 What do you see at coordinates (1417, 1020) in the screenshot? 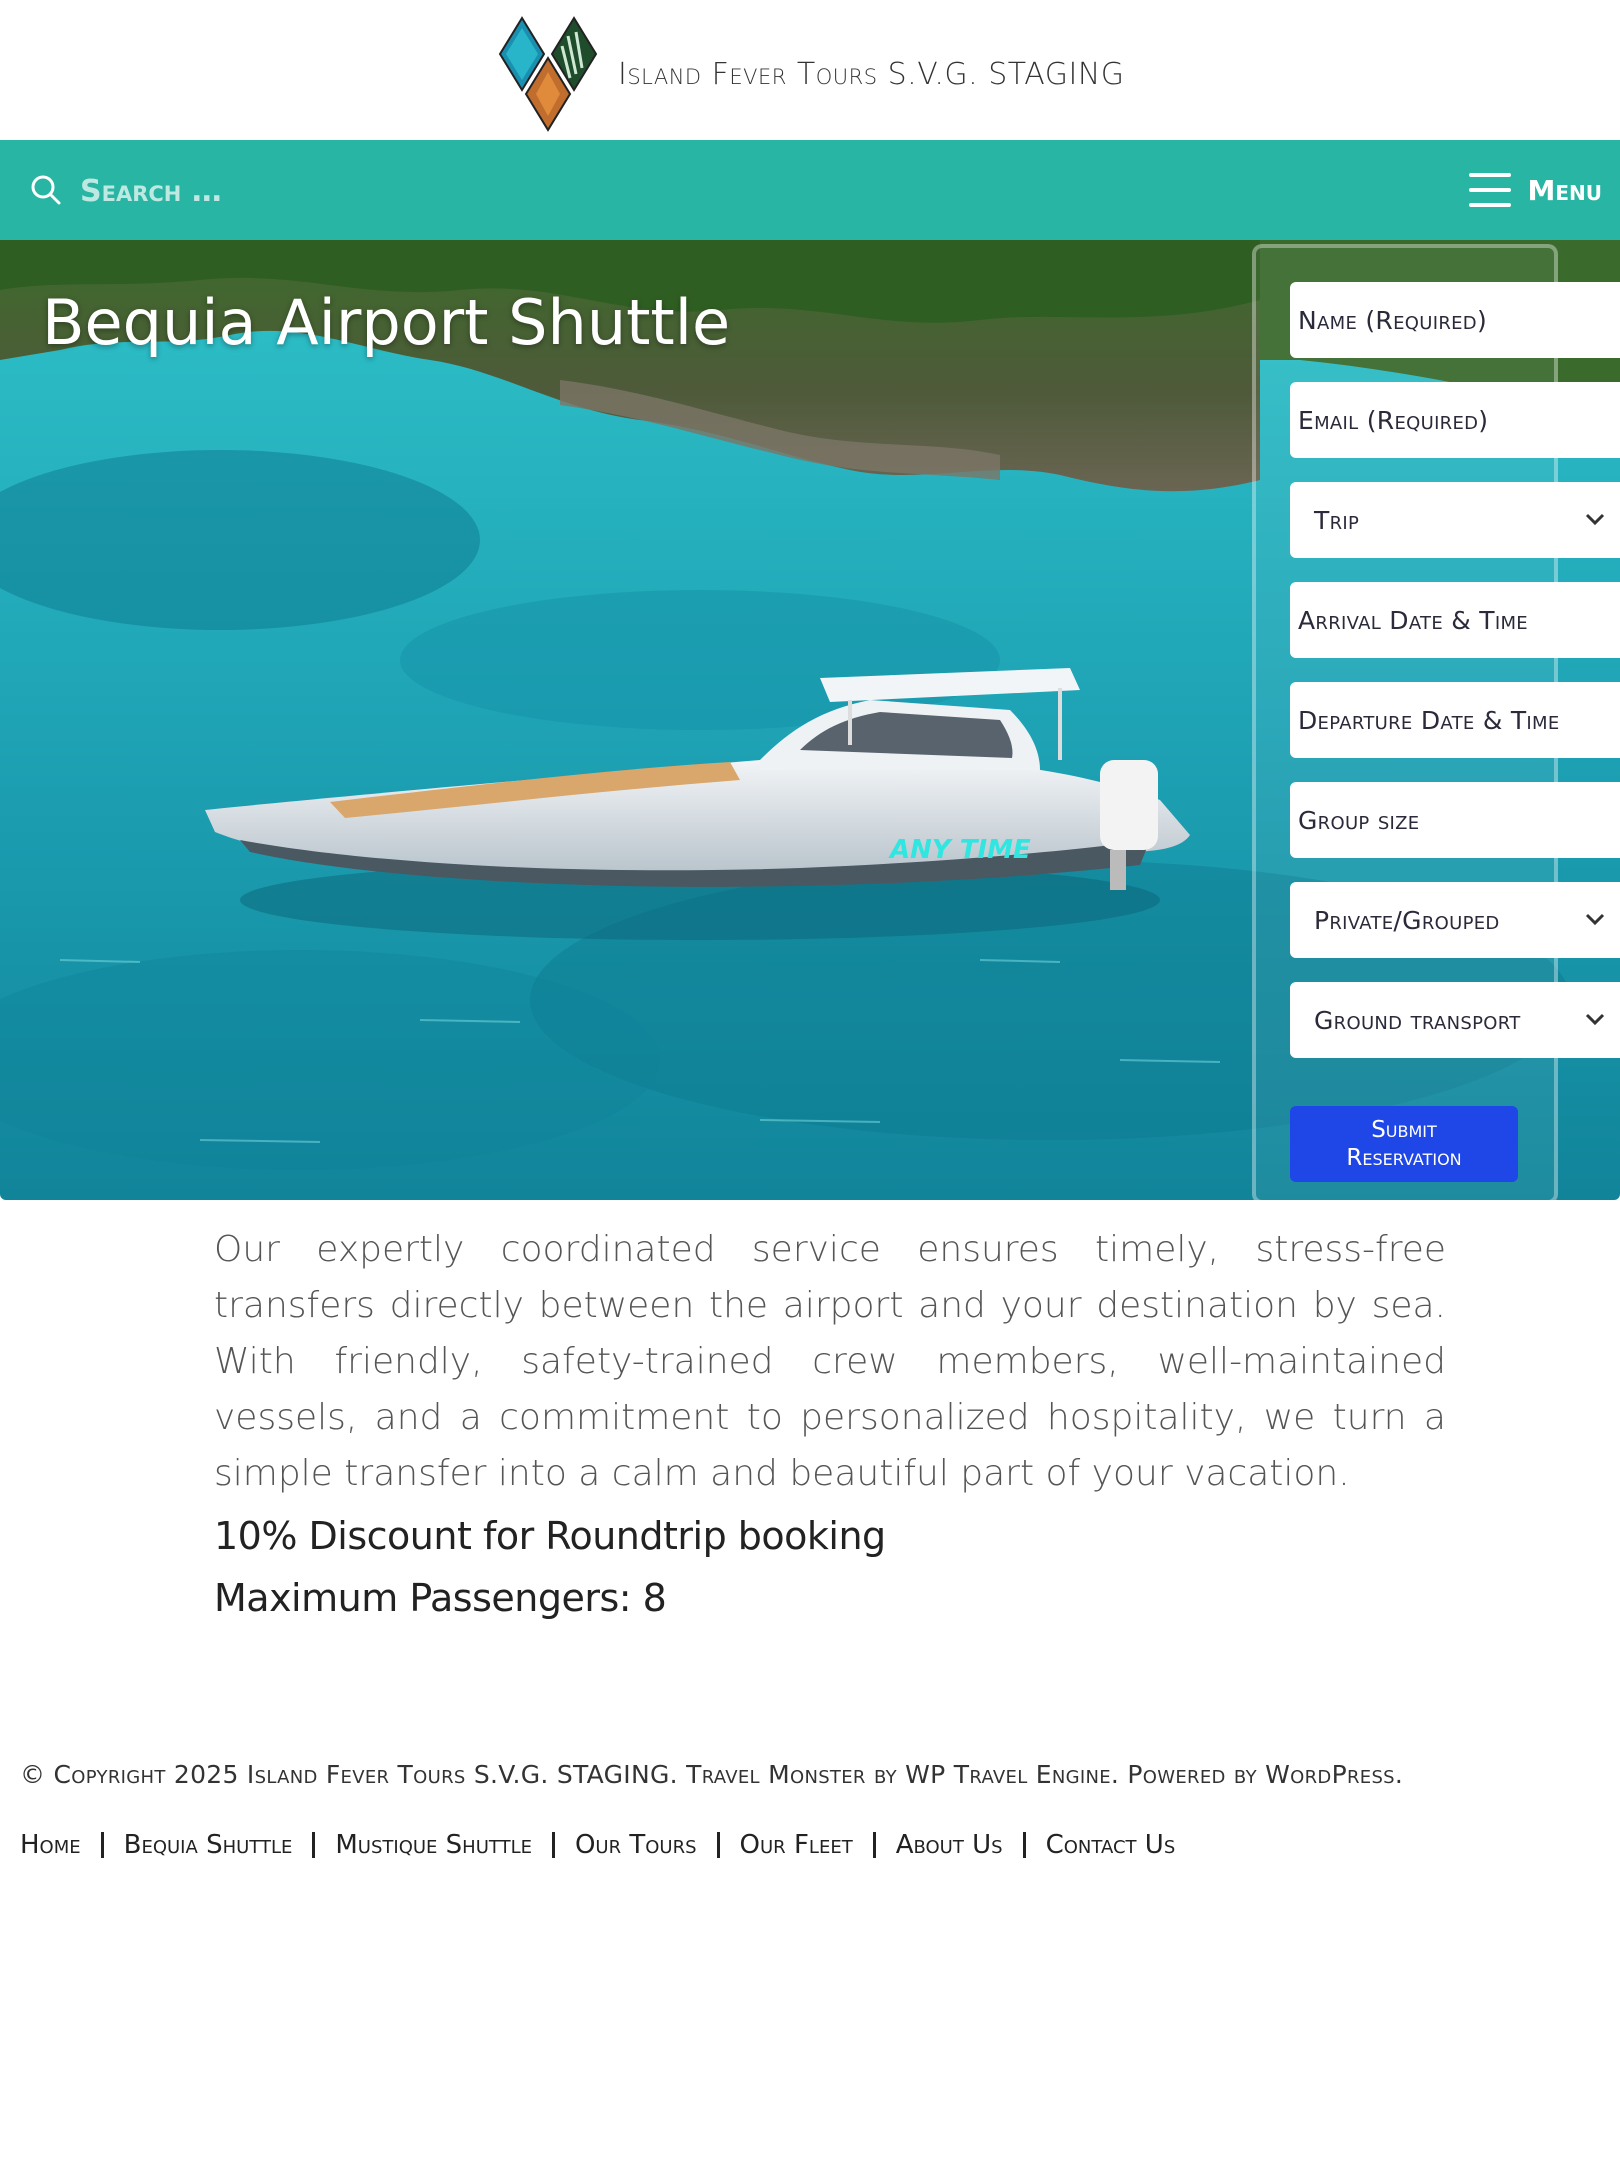
I see `ground-transport-value: Ground transport` at bounding box center [1417, 1020].